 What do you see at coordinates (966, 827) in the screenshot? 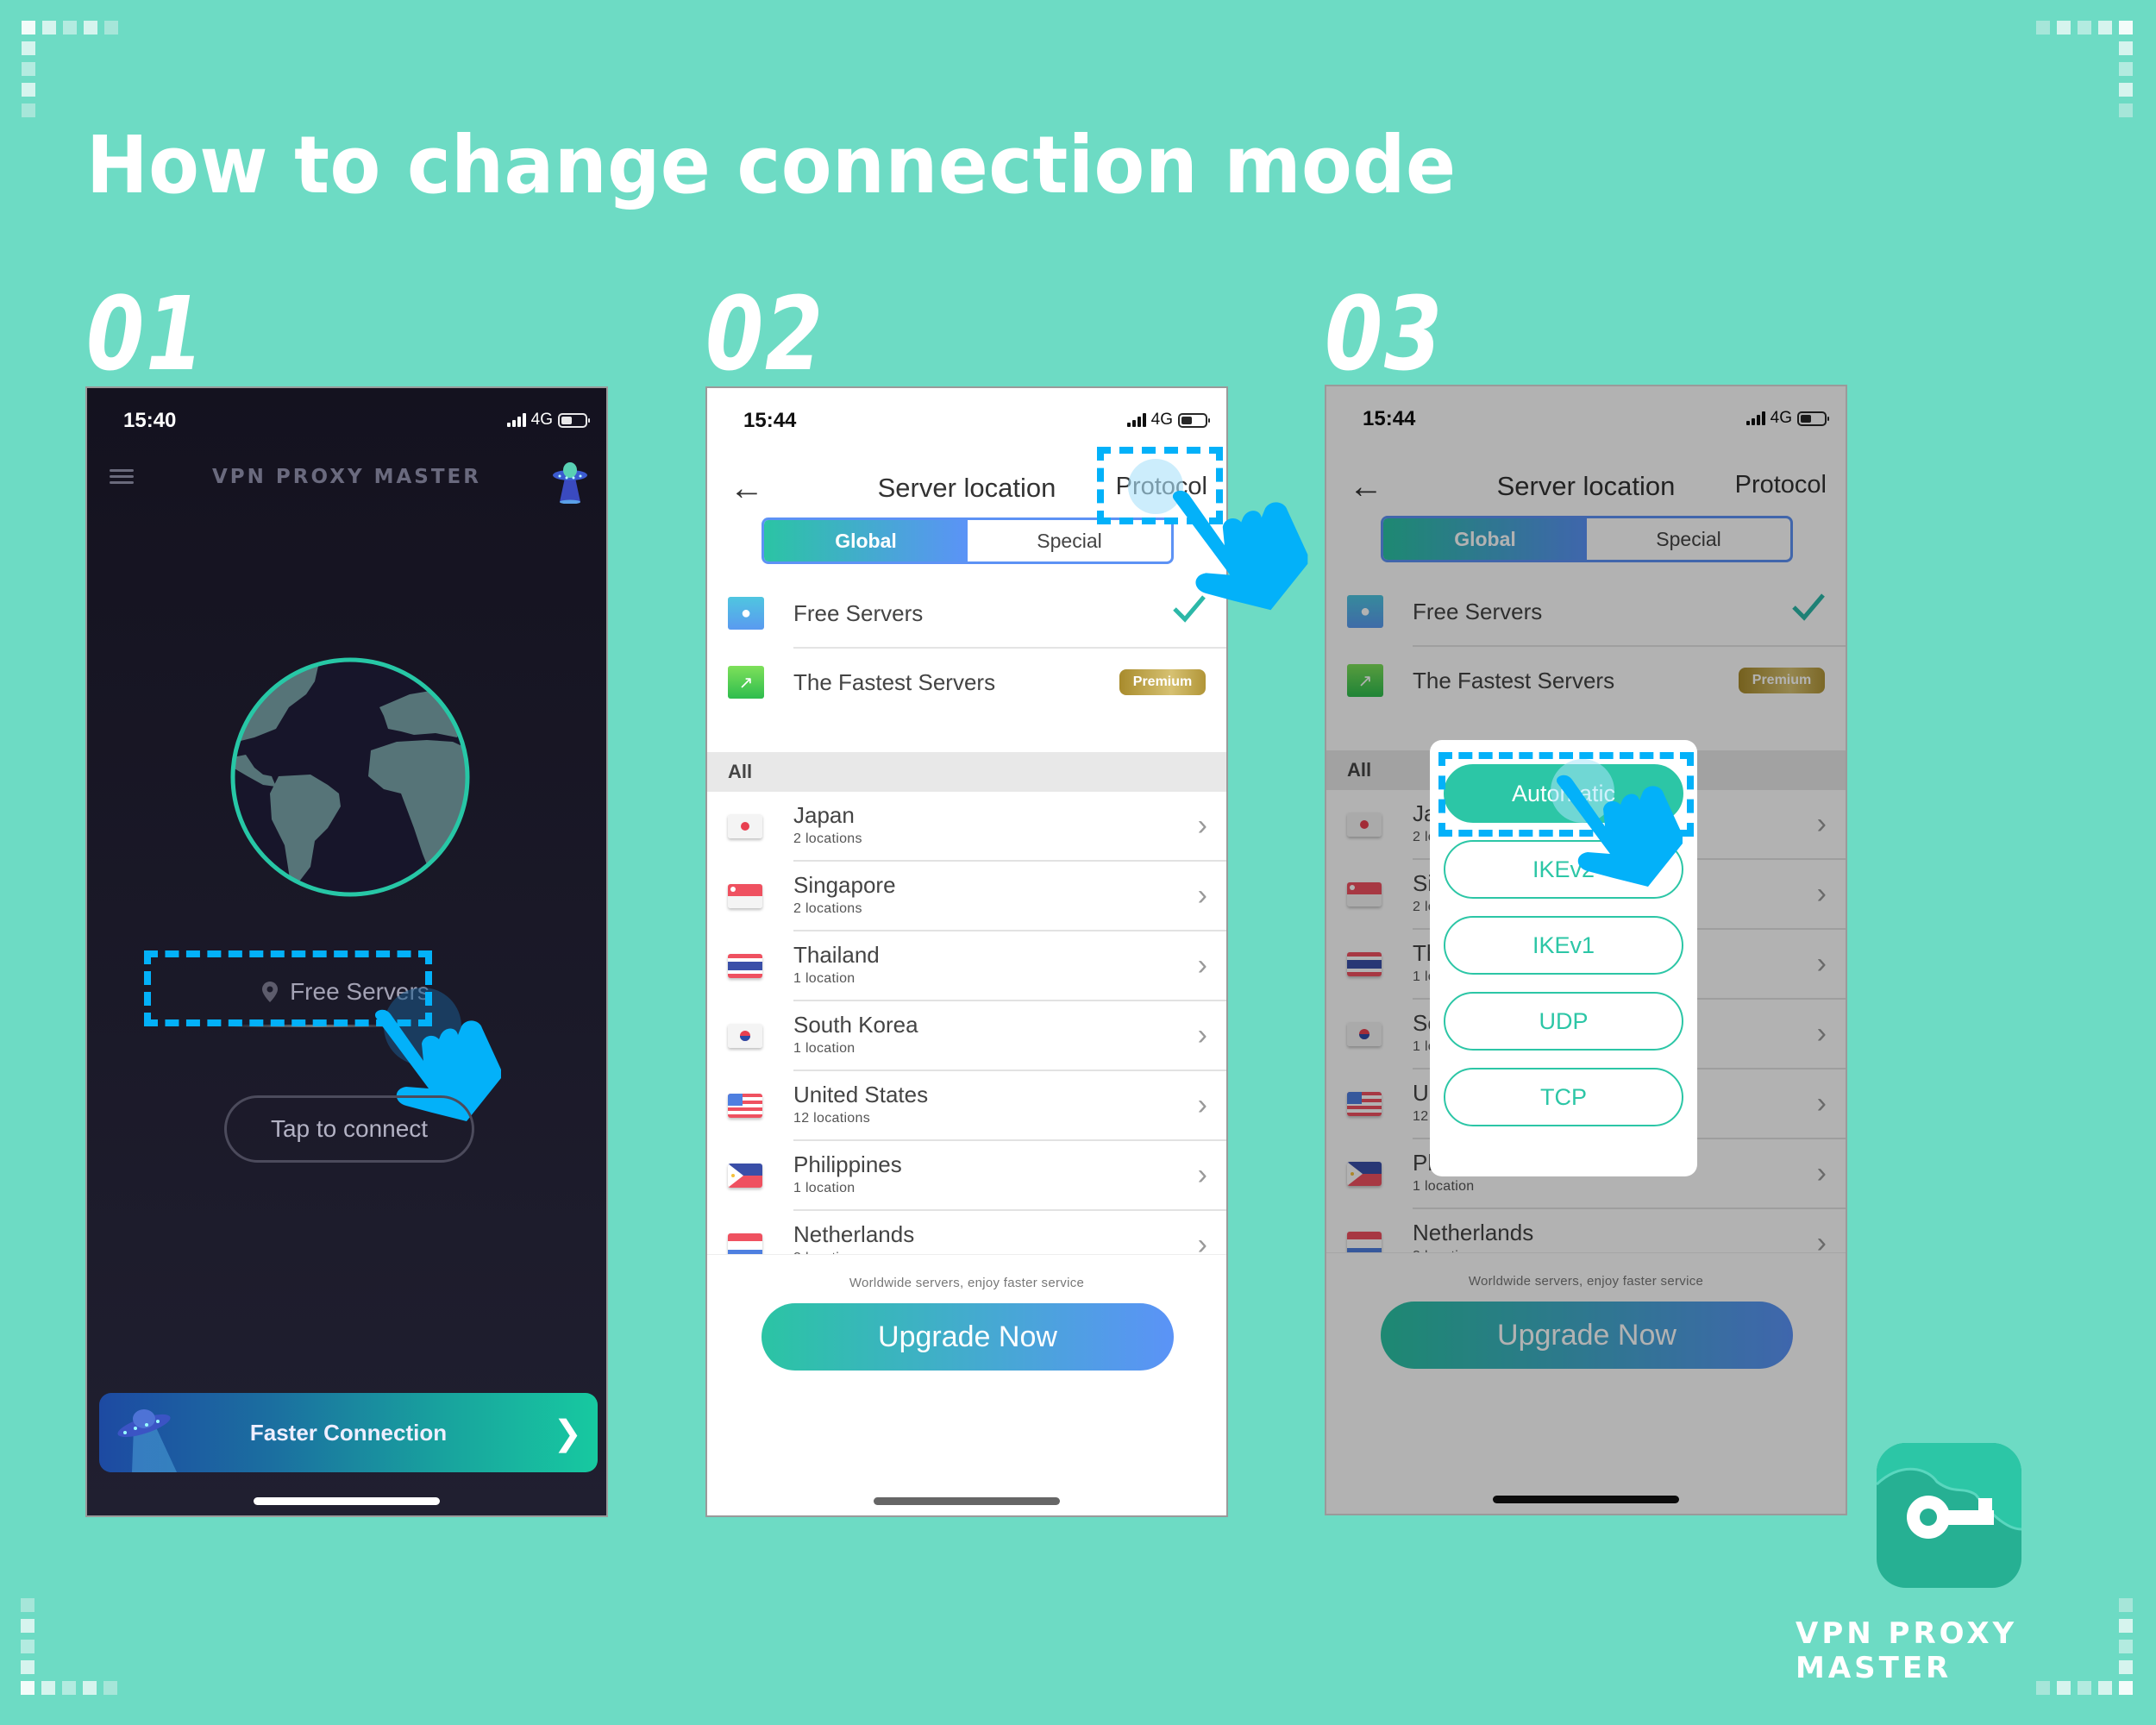
I see `country-row-jp: Japan 2 locations ›` at bounding box center [966, 827].